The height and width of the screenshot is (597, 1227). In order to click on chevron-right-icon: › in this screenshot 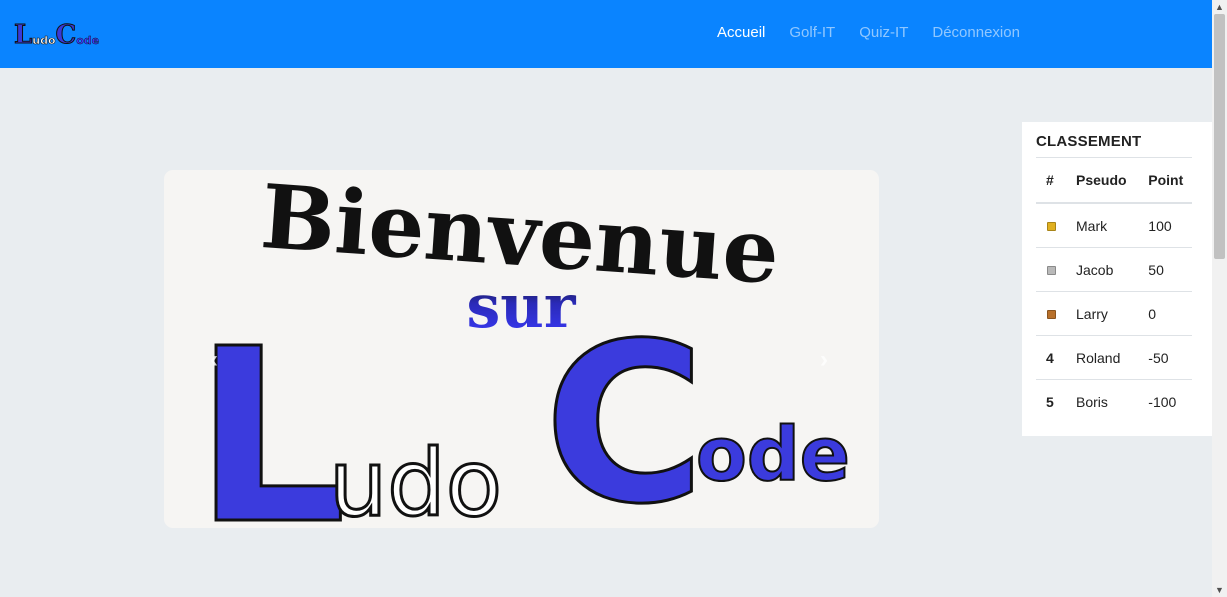, I will do `click(824, 359)`.